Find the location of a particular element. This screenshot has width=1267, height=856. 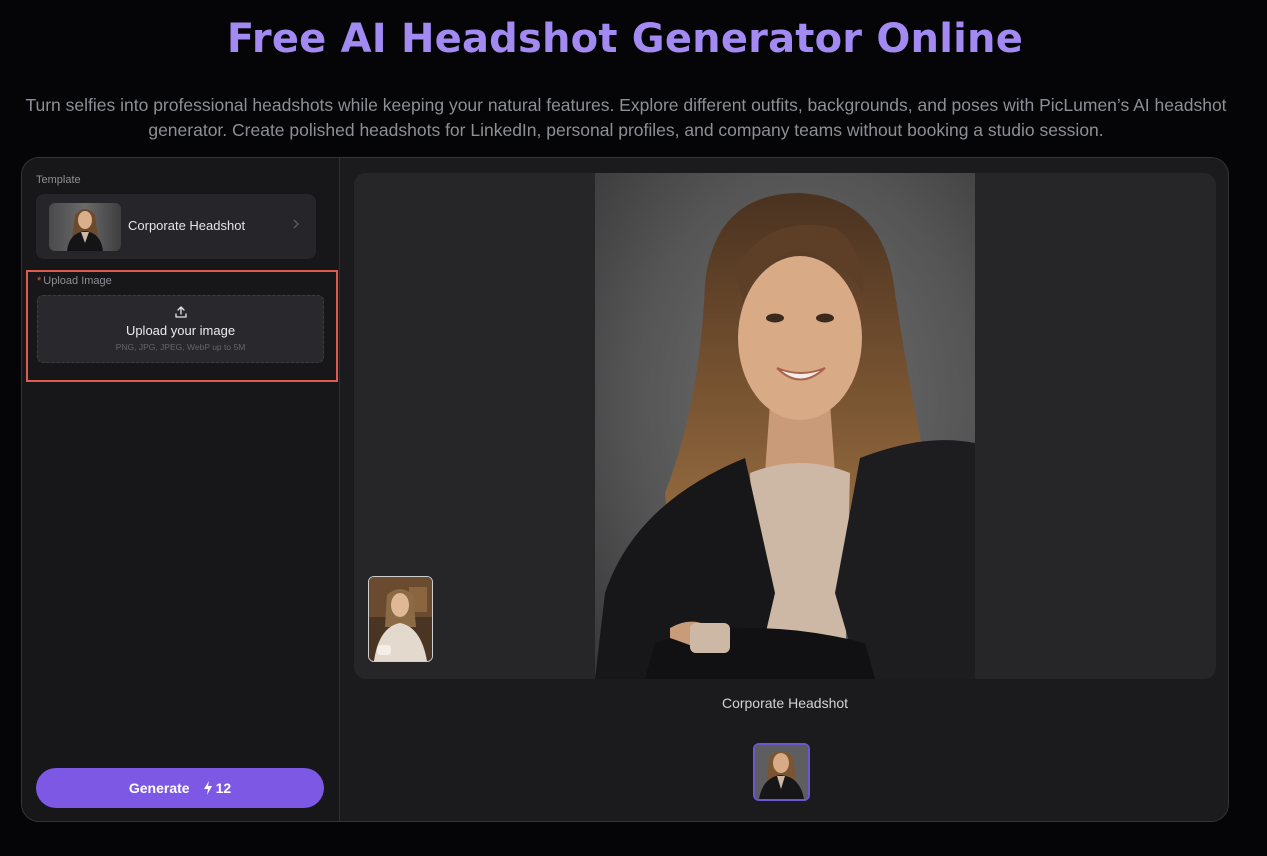

required-mark: * is located at coordinates (39, 281).